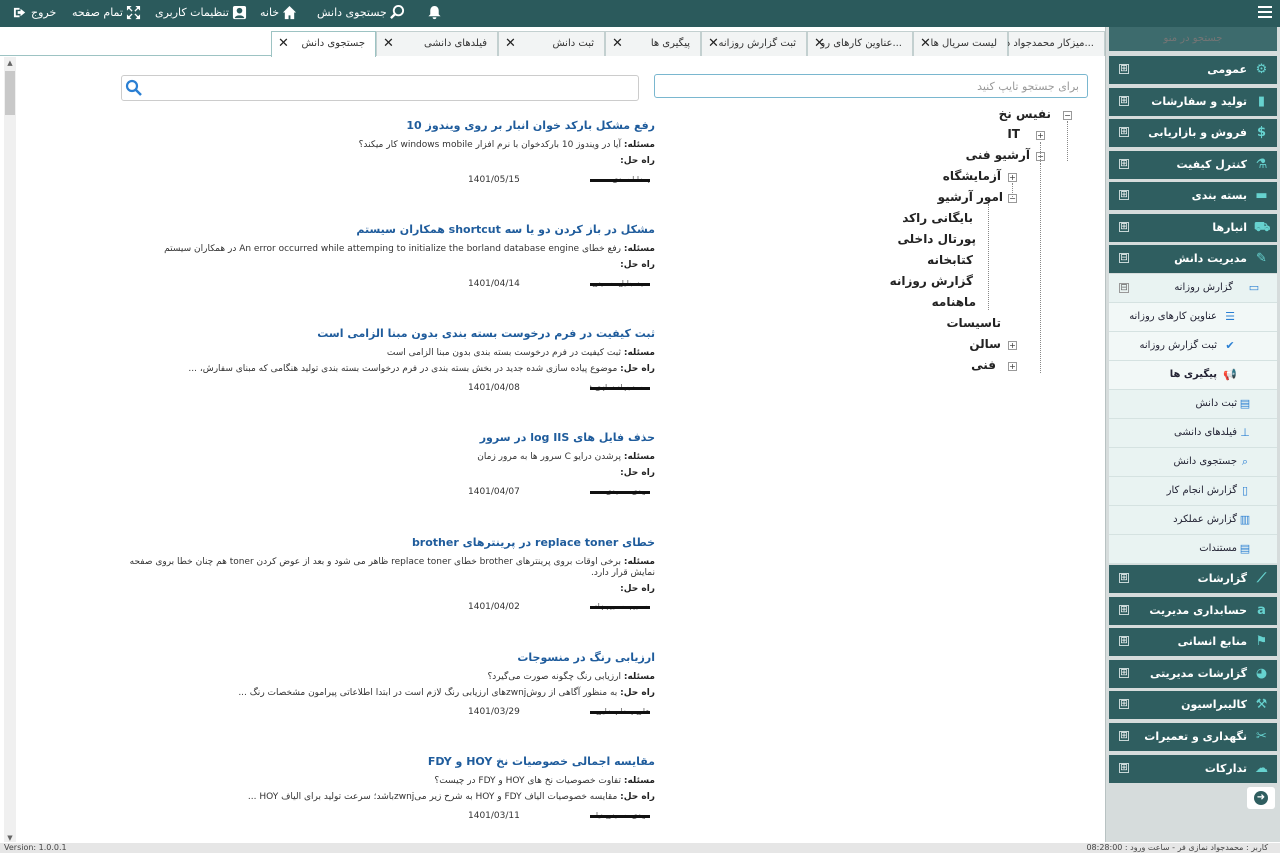 Image resolution: width=1280 pixels, height=853 pixels. Describe the element at coordinates (1197, 132) in the screenshot. I see `menu-item-label: فروش و بازاریابی` at that location.